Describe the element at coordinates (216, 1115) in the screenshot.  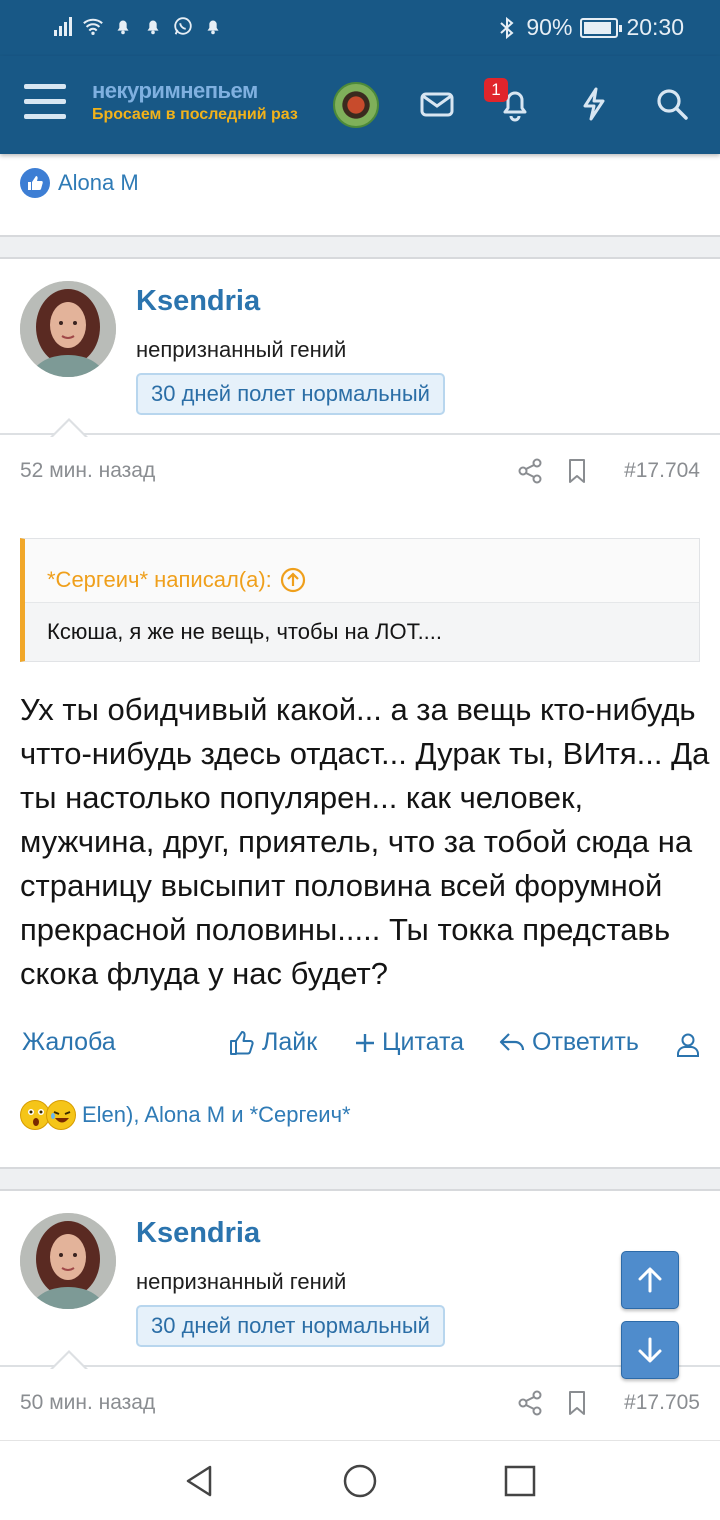
I see `reactions-names: Elen), Alona M и *Сергеич*` at that location.